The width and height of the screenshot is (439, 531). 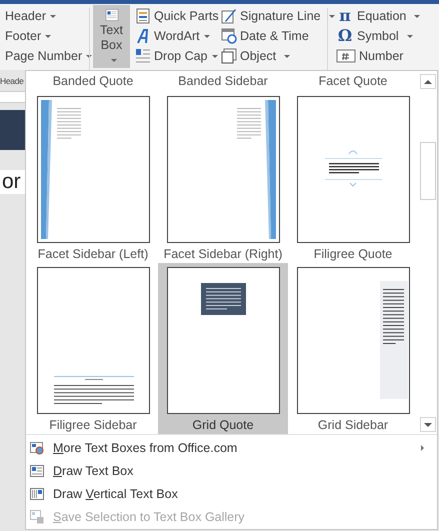 What do you see at coordinates (256, 56) in the screenshot?
I see `ribbon-menu-button: Object` at bounding box center [256, 56].